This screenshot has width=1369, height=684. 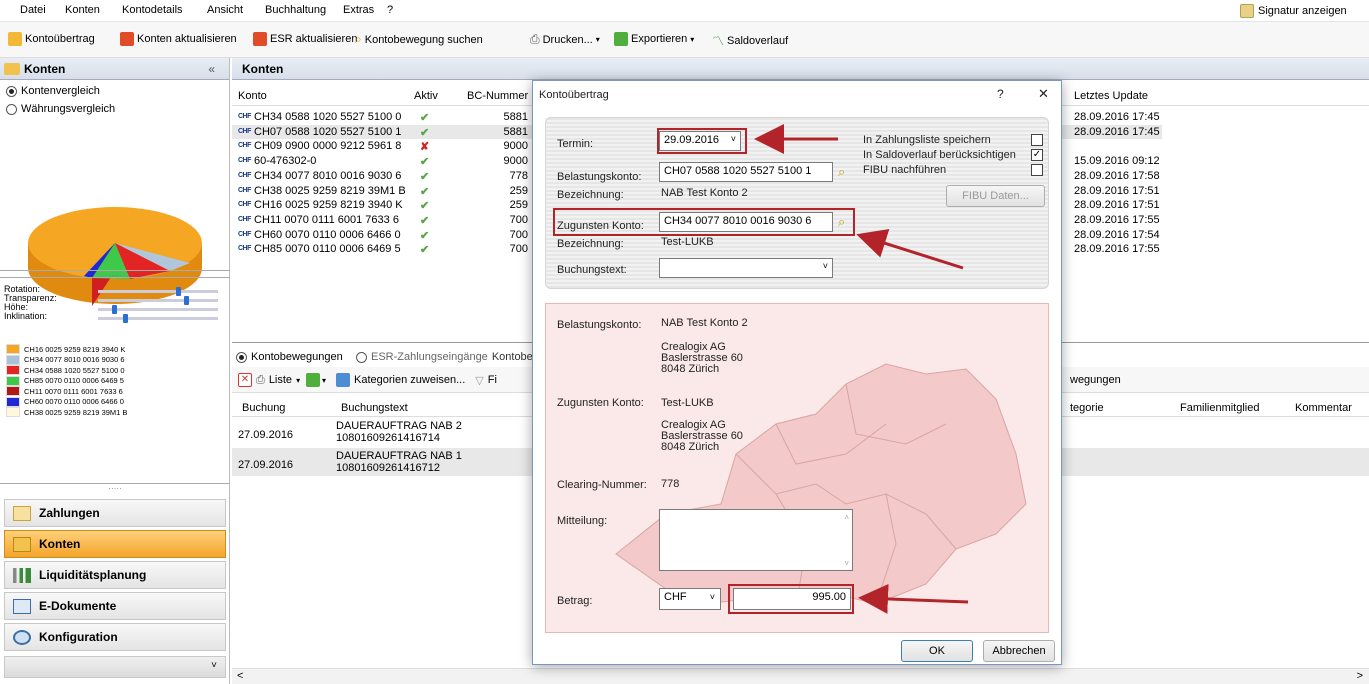 I want to click on nav-liquiditaetsplanung: Liquiditätsplanung, so click(x=115, y=575).